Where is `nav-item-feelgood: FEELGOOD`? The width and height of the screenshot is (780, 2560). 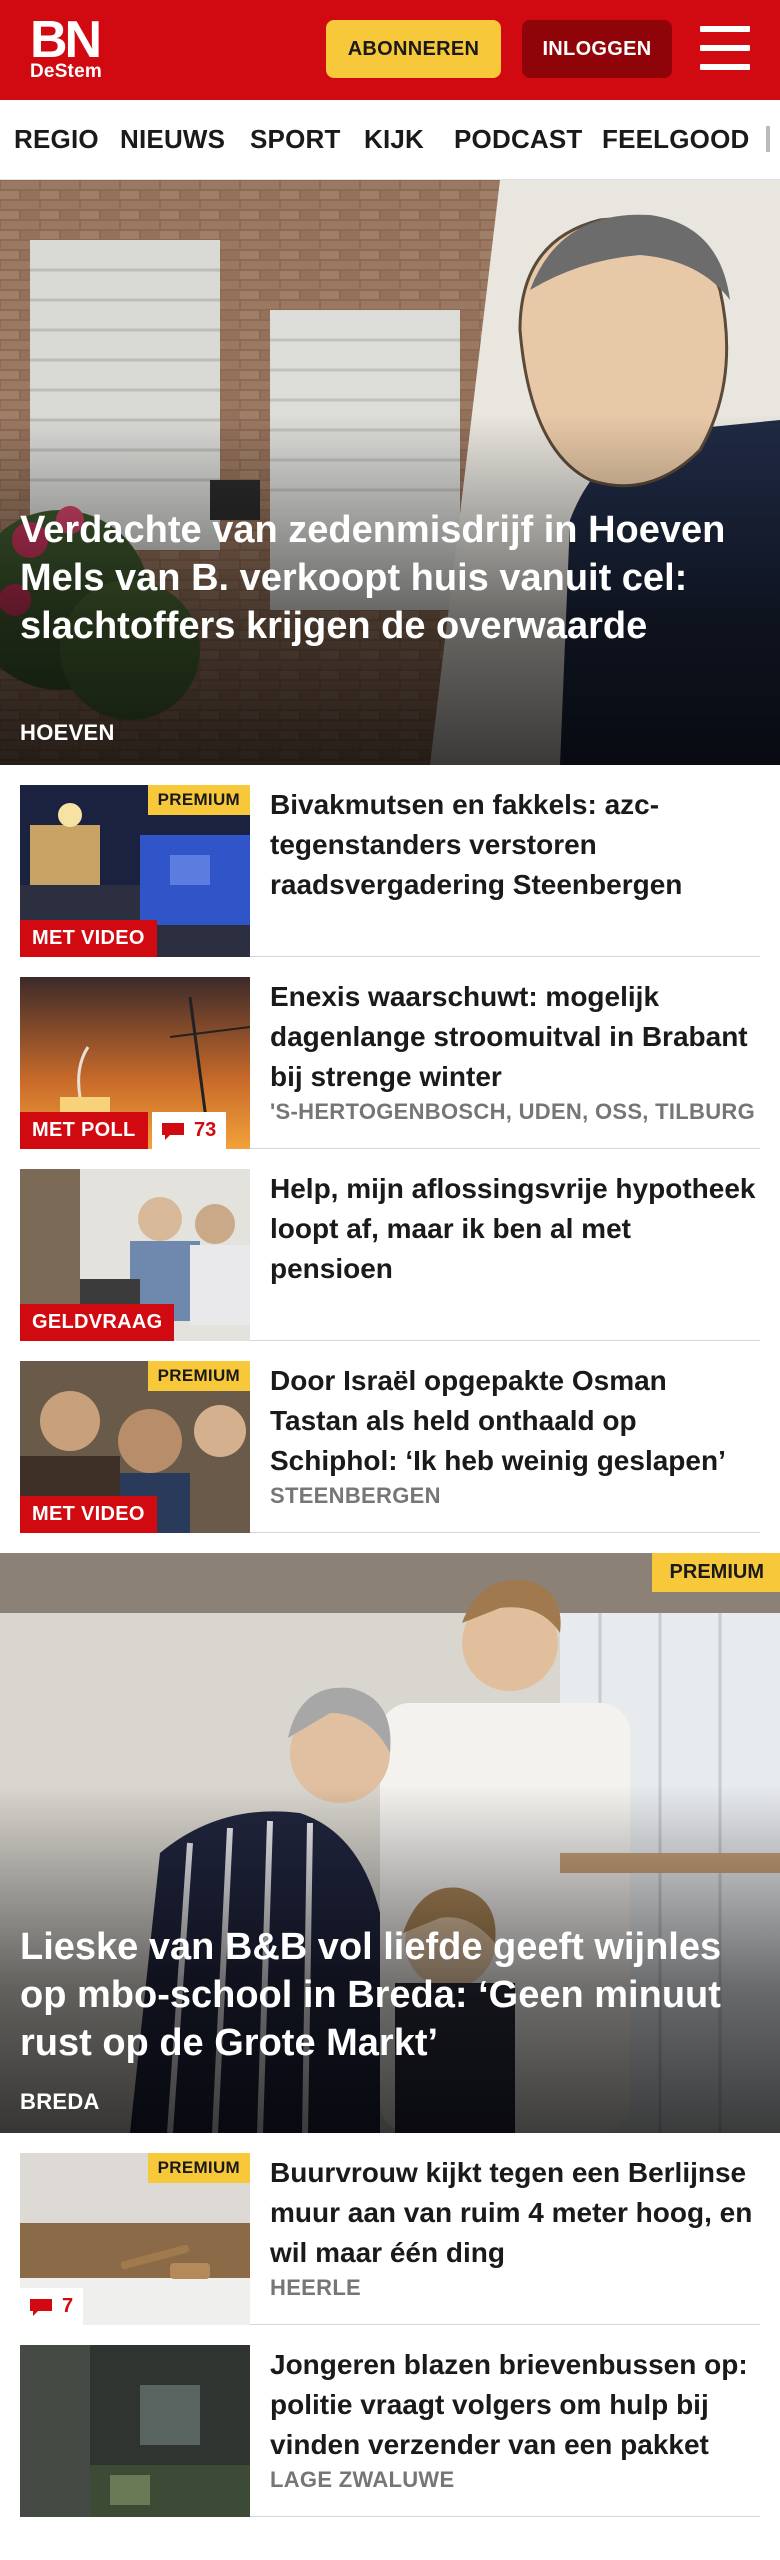
nav-item-feelgood: FEELGOOD is located at coordinates (676, 139).